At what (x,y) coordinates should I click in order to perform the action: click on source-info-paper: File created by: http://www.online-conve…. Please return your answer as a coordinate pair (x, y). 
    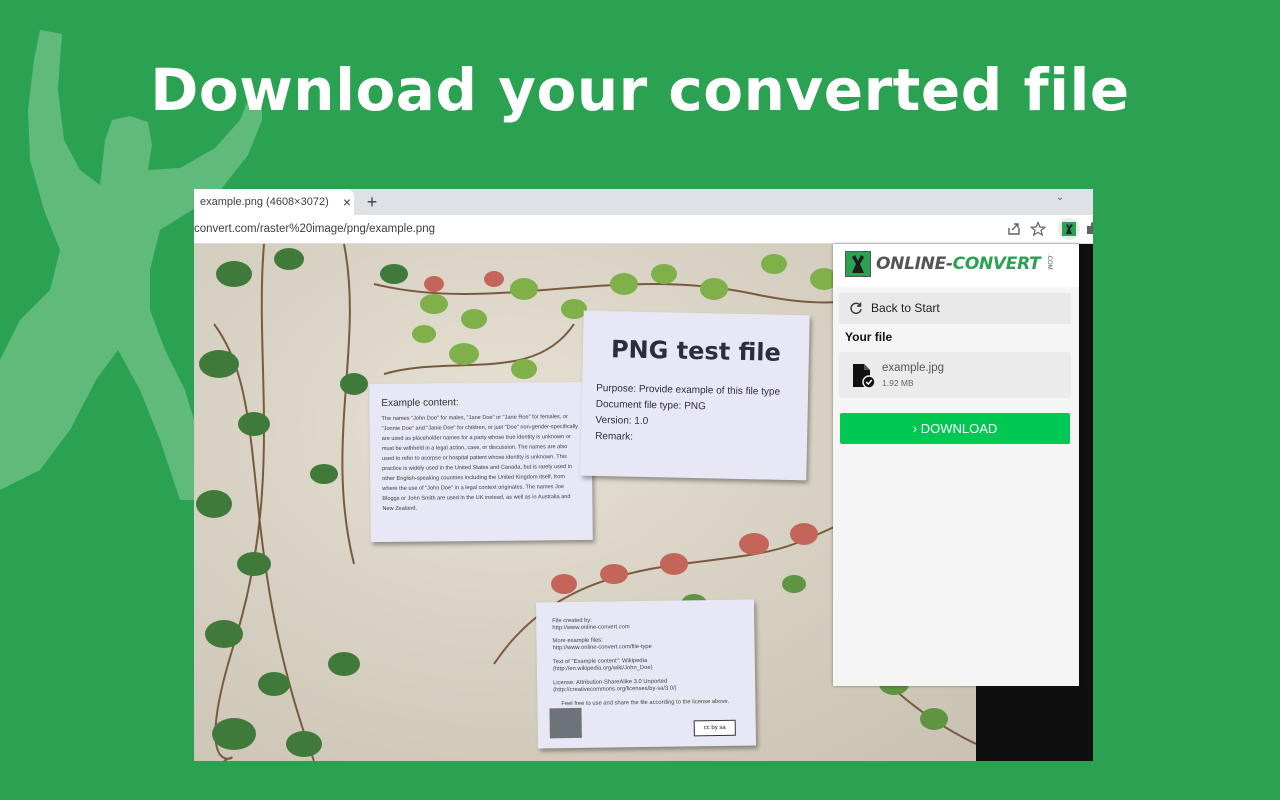
    Looking at the image, I should click on (646, 674).